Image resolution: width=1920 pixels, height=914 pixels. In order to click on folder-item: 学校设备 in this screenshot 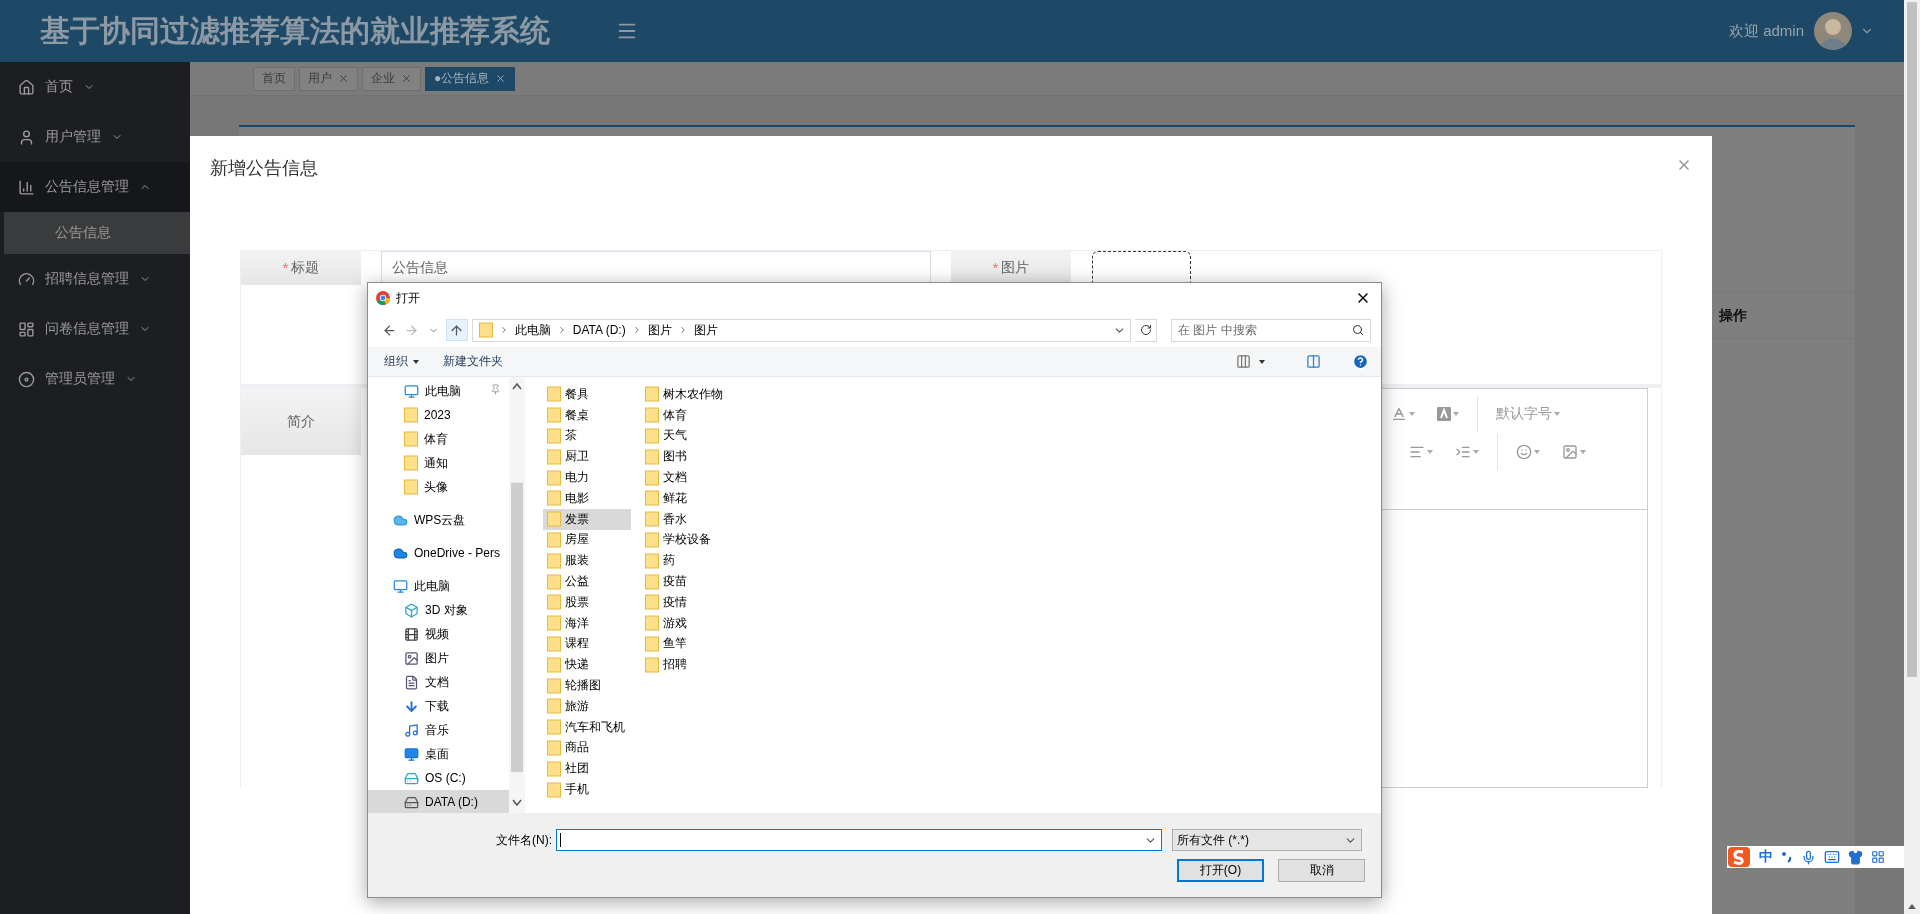, I will do `click(685, 540)`.